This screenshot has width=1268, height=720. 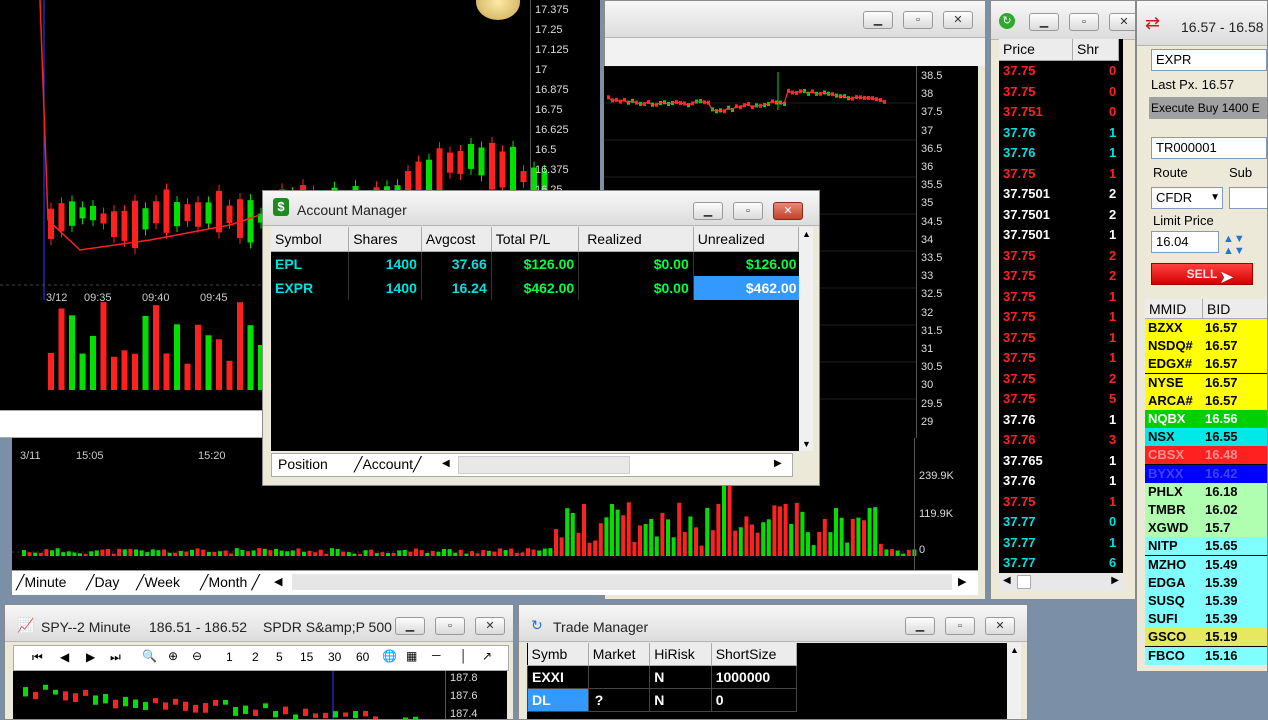 What do you see at coordinates (1206, 437) in the screenshot?
I see `level2-row: NSX 16.55` at bounding box center [1206, 437].